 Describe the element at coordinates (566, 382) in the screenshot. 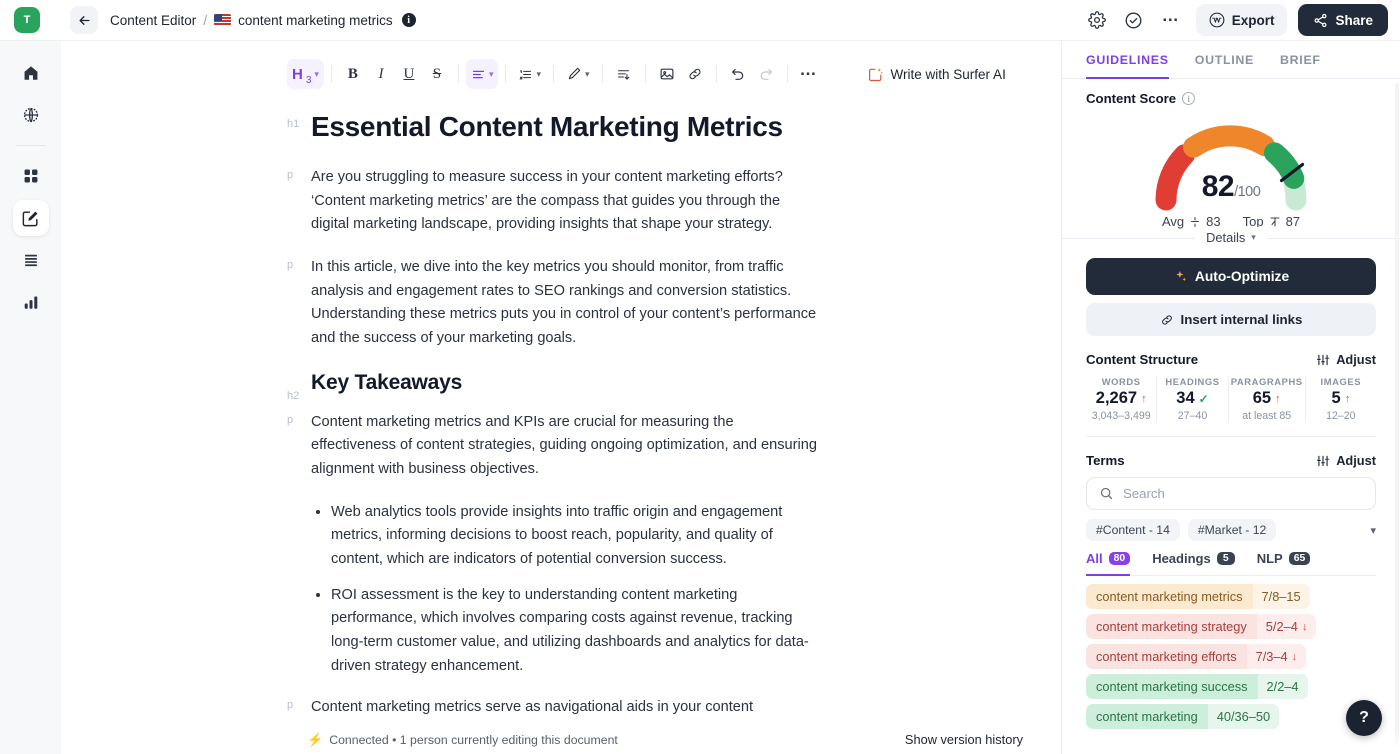

I see `section-heading: Key Takeaways` at that location.